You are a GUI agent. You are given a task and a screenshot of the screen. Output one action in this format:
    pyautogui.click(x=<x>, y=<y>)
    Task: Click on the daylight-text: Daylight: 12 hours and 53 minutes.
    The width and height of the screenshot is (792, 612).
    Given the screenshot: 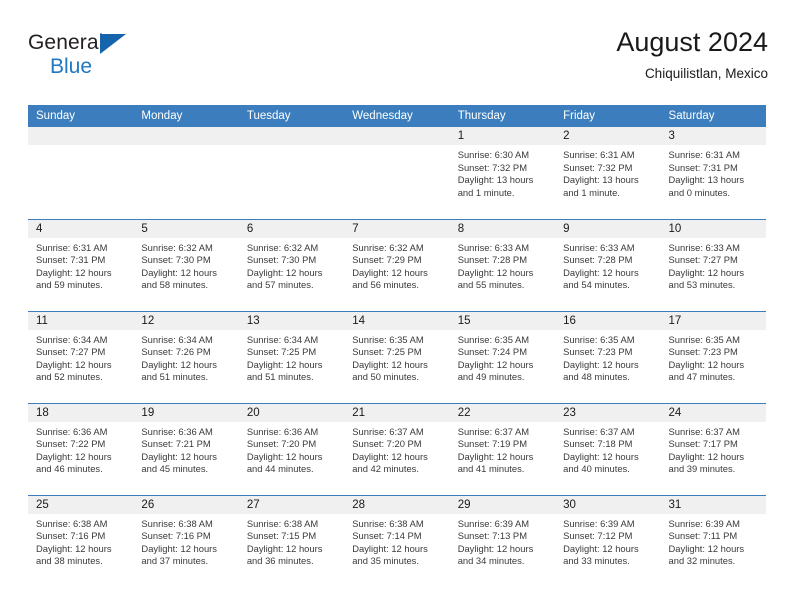 What is the action you would take?
    pyautogui.click(x=706, y=278)
    